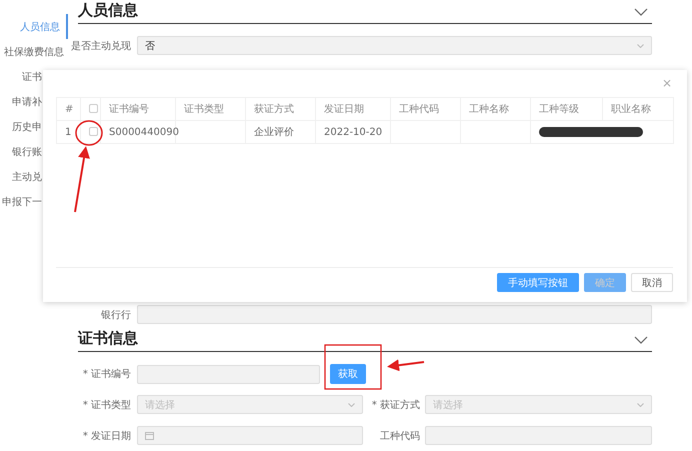  I want to click on sidebar-item: 申报下一, so click(22, 201).